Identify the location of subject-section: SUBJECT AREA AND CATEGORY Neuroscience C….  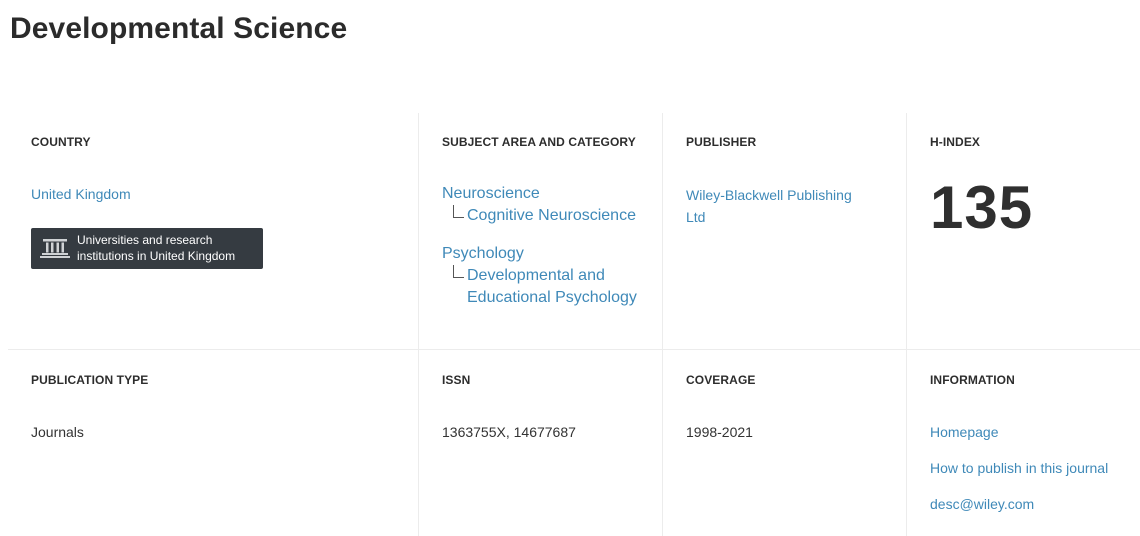
(547, 235).